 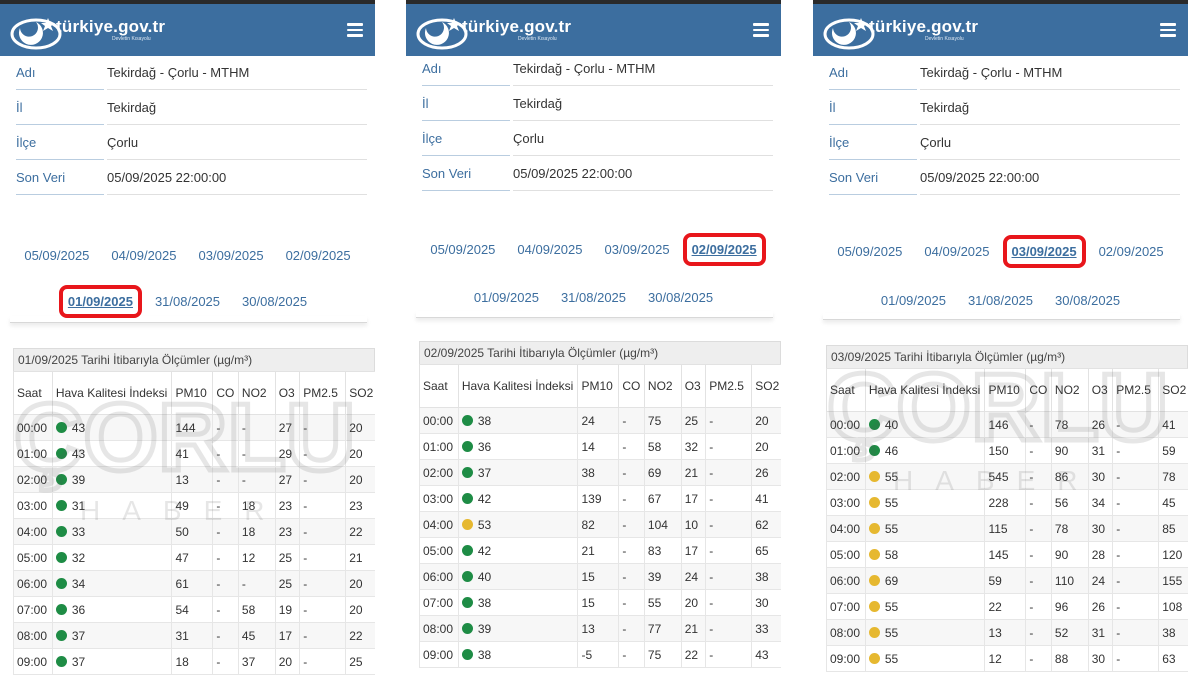 I want to click on info-row-last-data: Son Veri 05/09/2025 22:00:00, so click(x=593, y=174).